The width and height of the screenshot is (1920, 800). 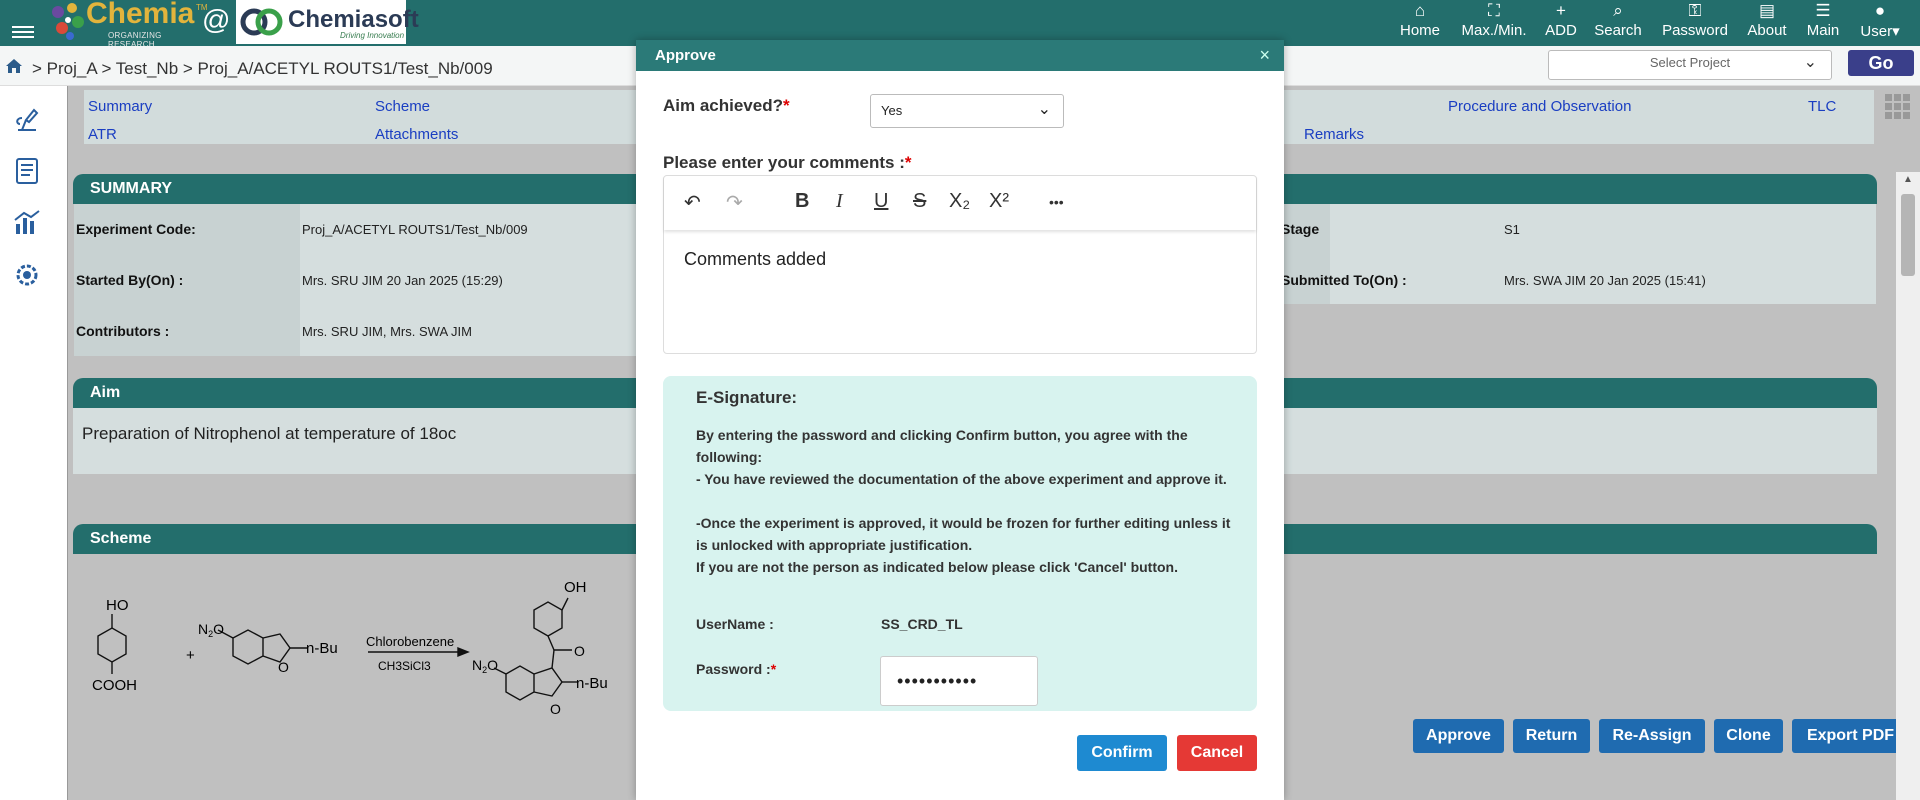 I want to click on contributors-value: Mrs. SRU JIM, Mrs. SWA JIM, so click(x=387, y=331).